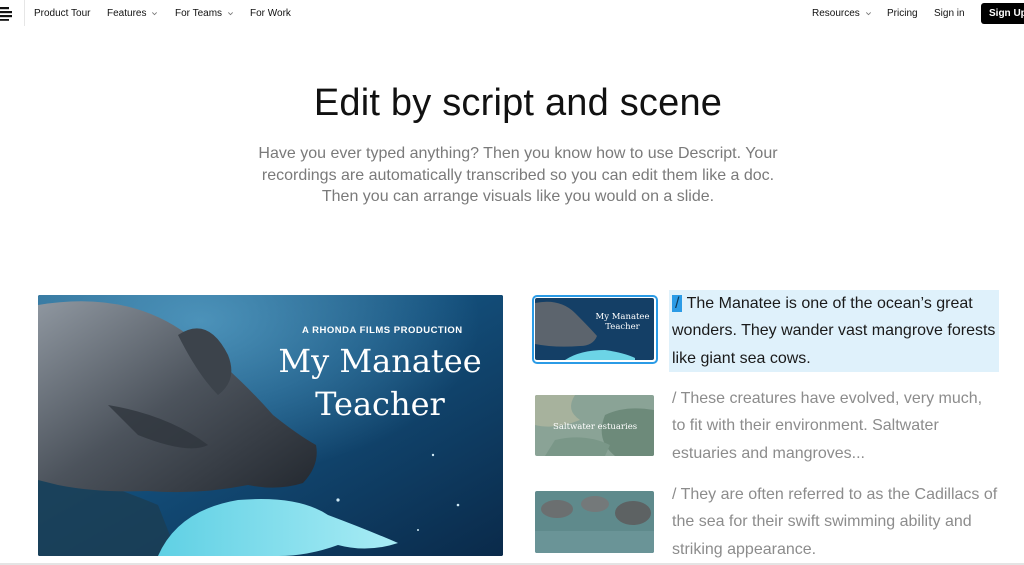 This screenshot has height=565, width=1024. What do you see at coordinates (127, 13) in the screenshot?
I see `nav-item-label: Features` at bounding box center [127, 13].